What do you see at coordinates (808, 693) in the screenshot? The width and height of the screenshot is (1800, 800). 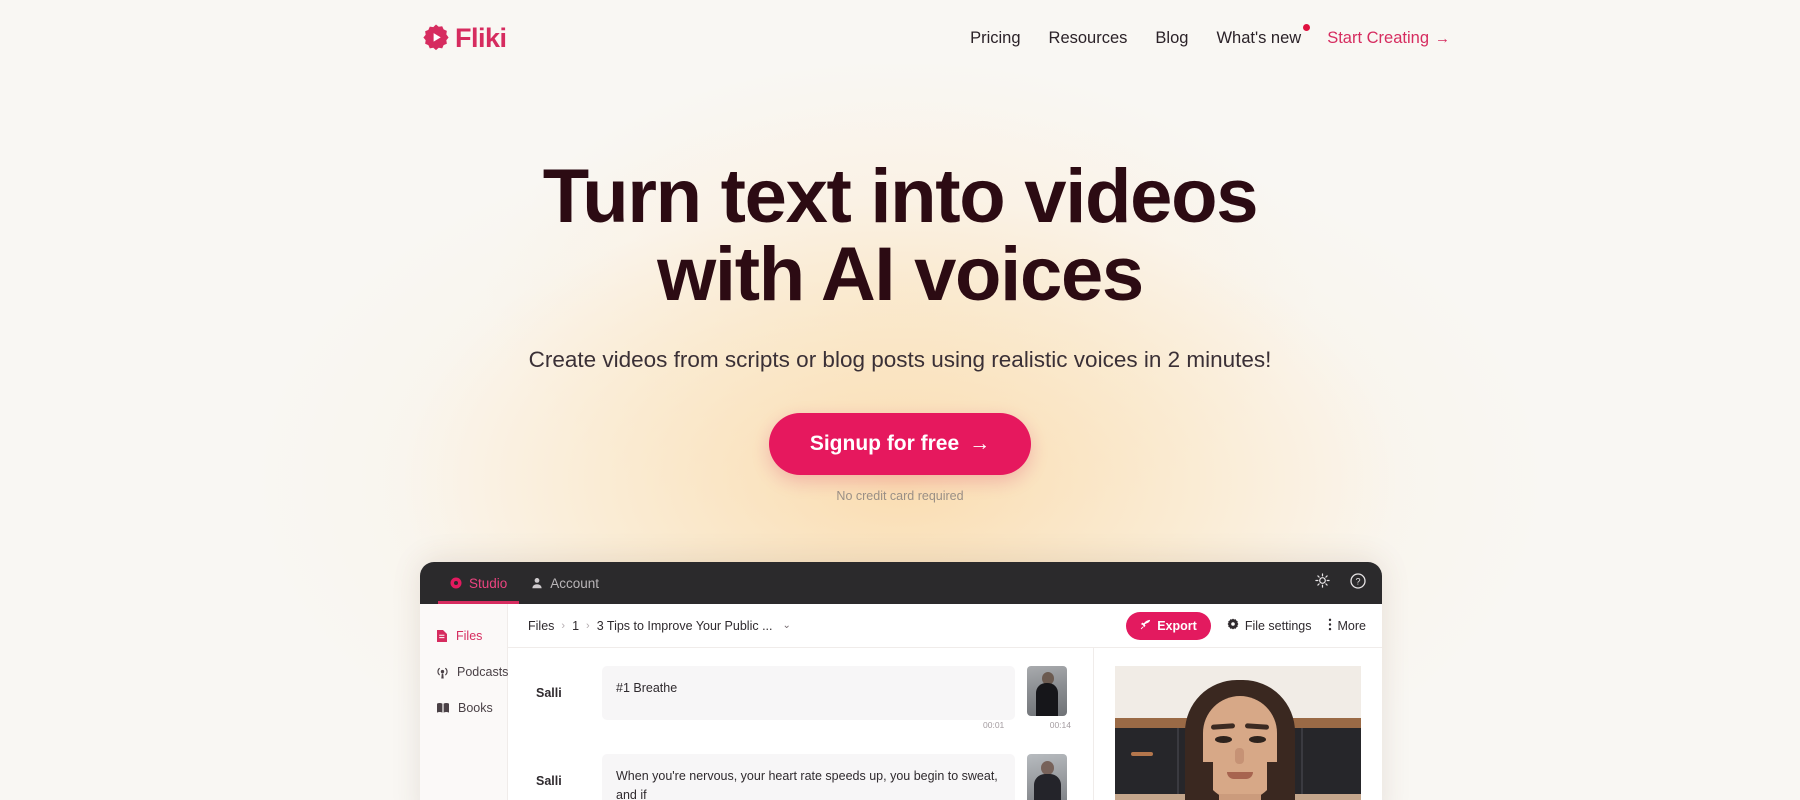 I see `script-text-input: #1 Breathe` at bounding box center [808, 693].